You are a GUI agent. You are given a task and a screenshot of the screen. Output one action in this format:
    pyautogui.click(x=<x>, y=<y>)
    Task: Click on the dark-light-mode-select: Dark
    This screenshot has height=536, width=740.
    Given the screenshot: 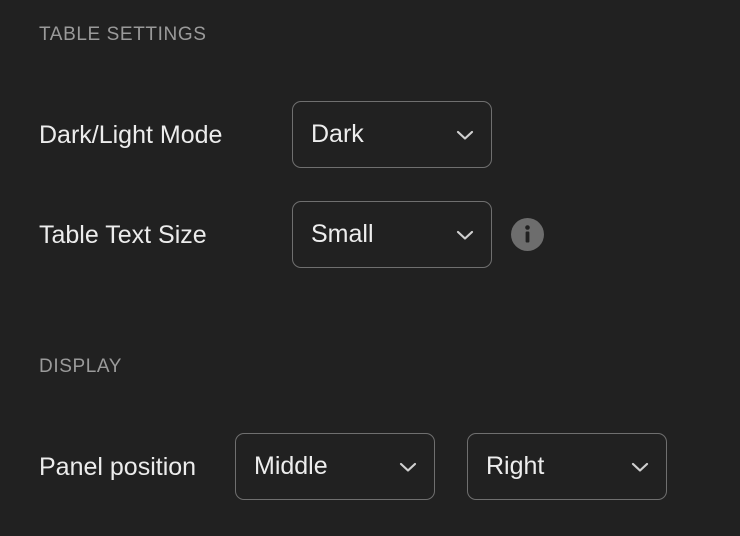 What is the action you would take?
    pyautogui.click(x=392, y=134)
    